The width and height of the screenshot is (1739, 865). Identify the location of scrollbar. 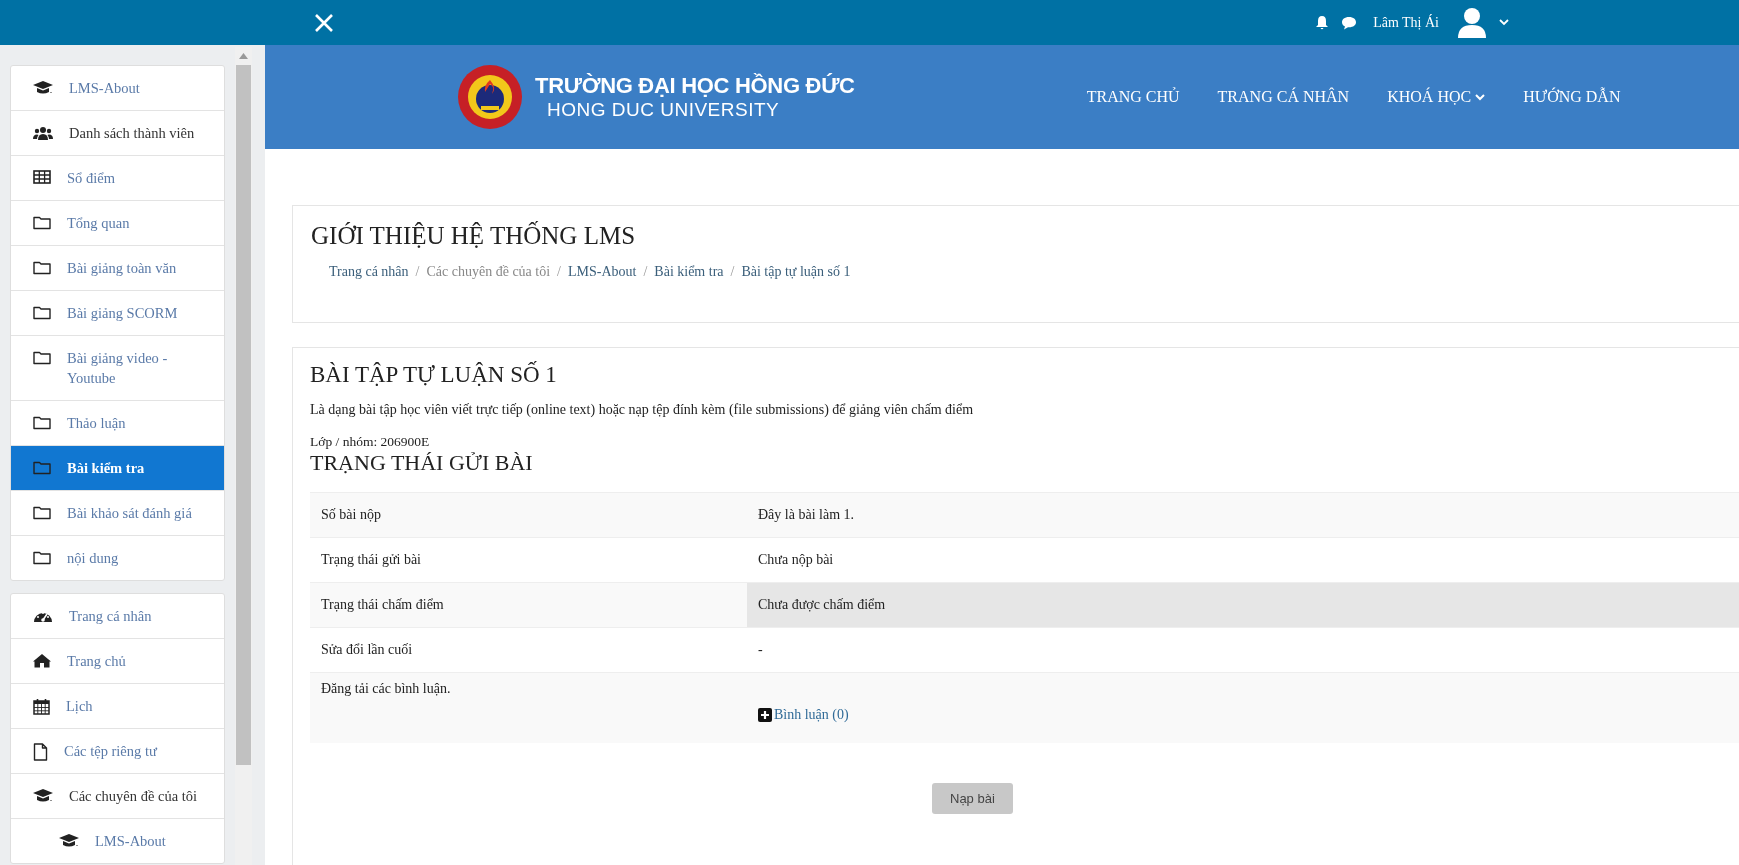
(243, 456).